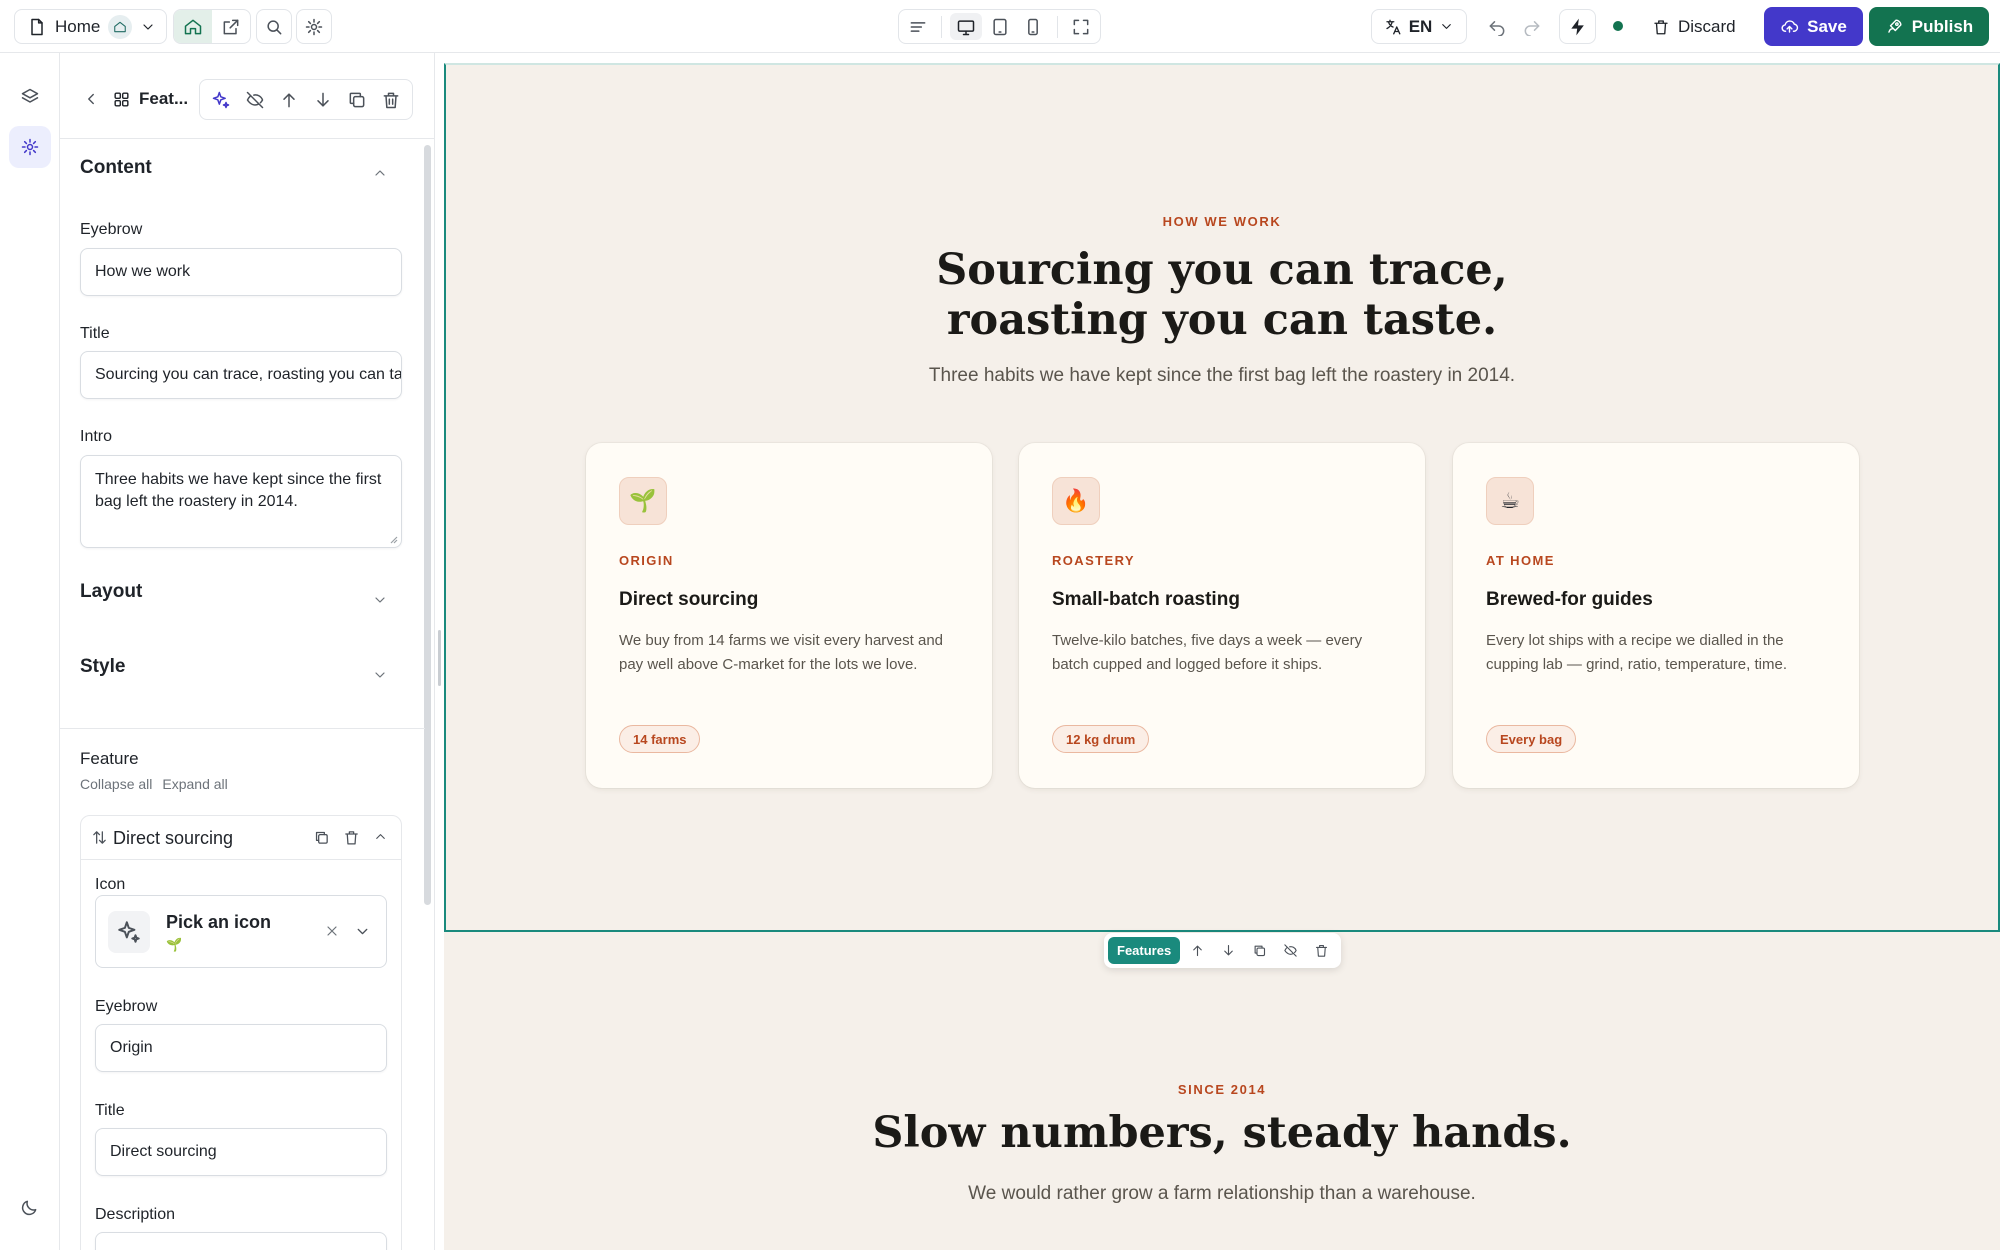  What do you see at coordinates (289, 100) in the screenshot?
I see `move-up-button` at bounding box center [289, 100].